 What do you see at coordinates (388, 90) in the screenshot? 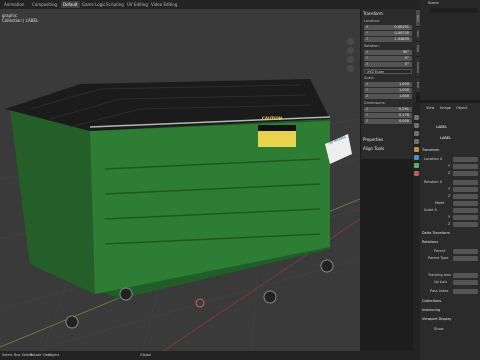
I see `scale-y-field: Y 1.000` at bounding box center [388, 90].